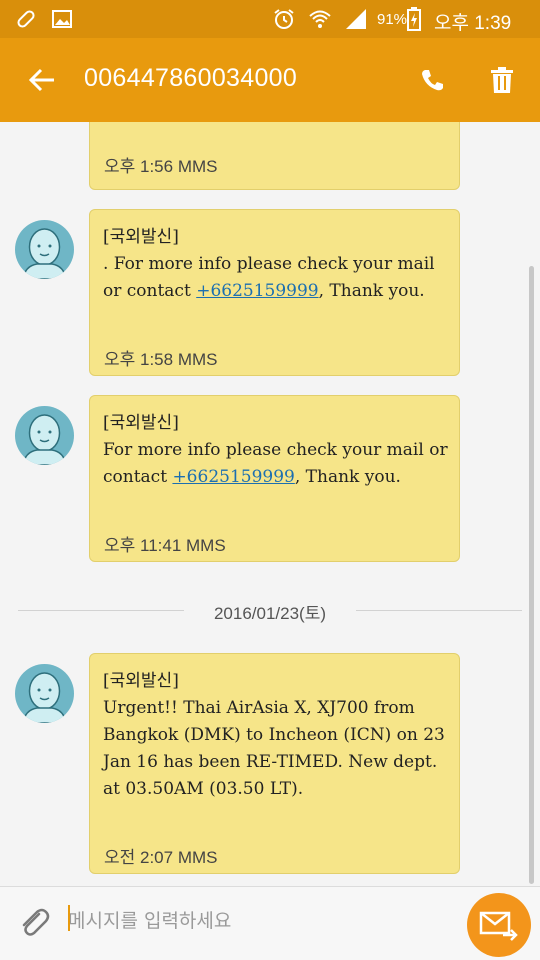 This screenshot has height=960, width=540. I want to click on back-button, so click(42, 80).